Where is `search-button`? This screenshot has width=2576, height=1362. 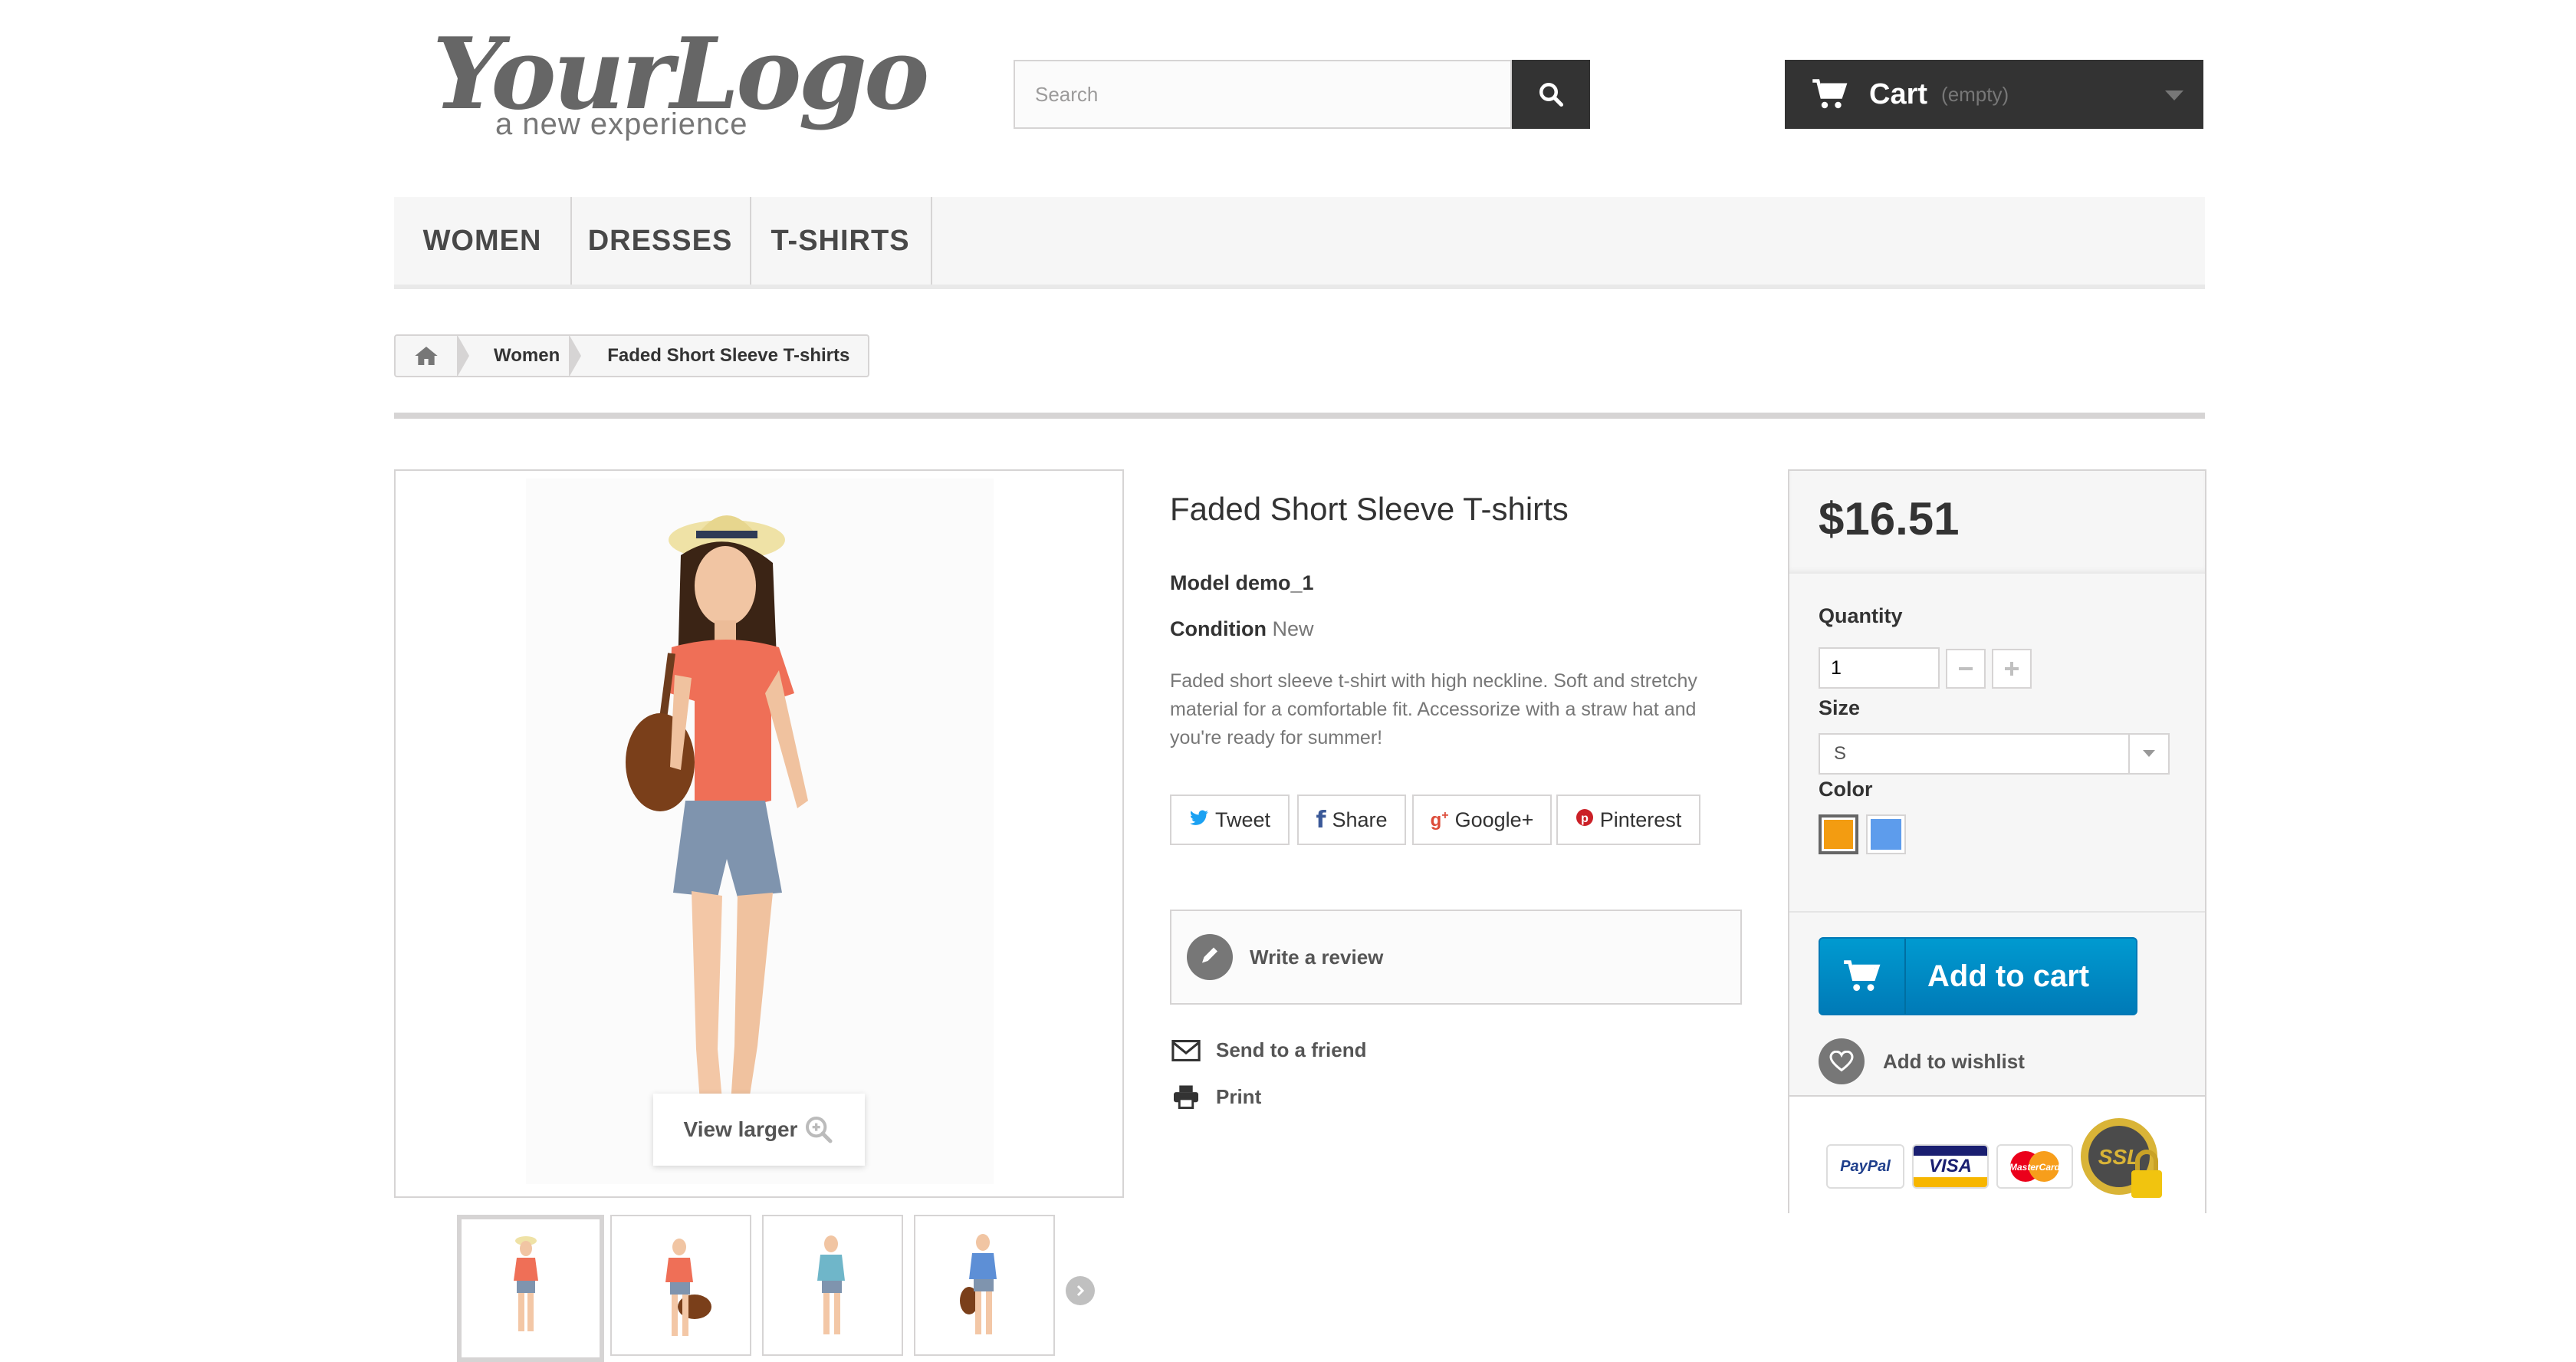 search-button is located at coordinates (1551, 94).